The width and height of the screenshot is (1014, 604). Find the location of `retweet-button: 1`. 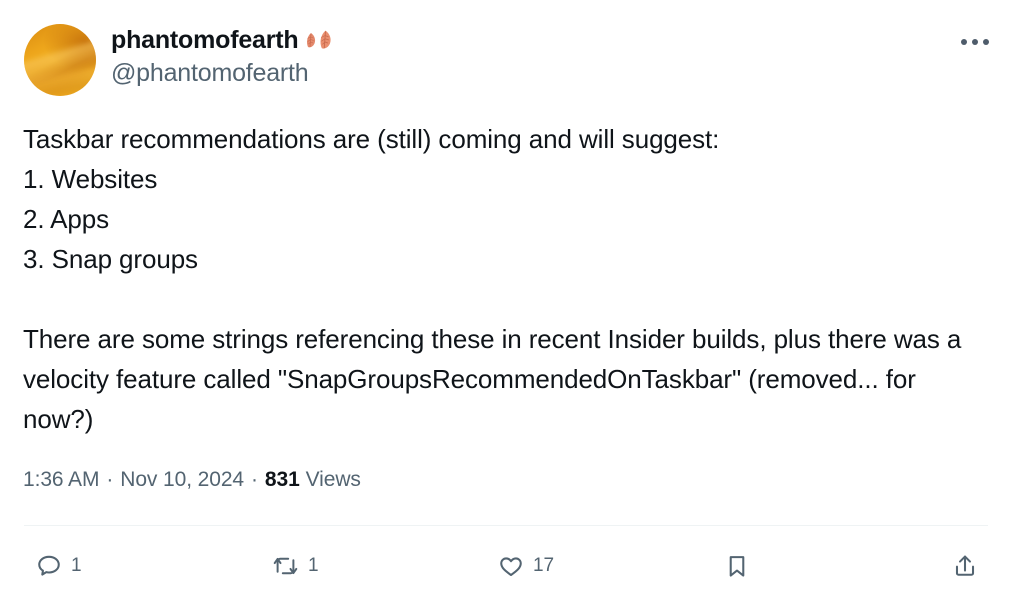

retweet-button: 1 is located at coordinates (295, 566).